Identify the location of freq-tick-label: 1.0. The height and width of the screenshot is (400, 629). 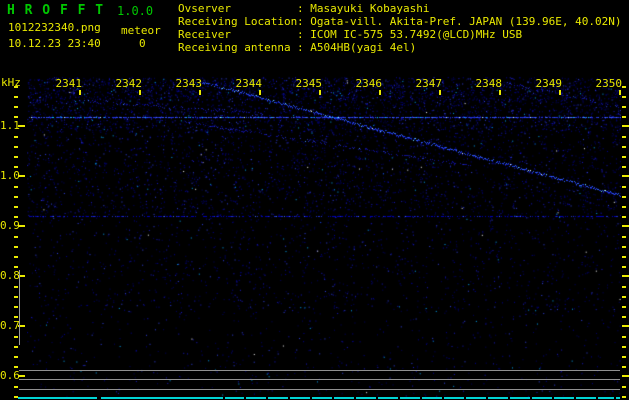
(10, 175).